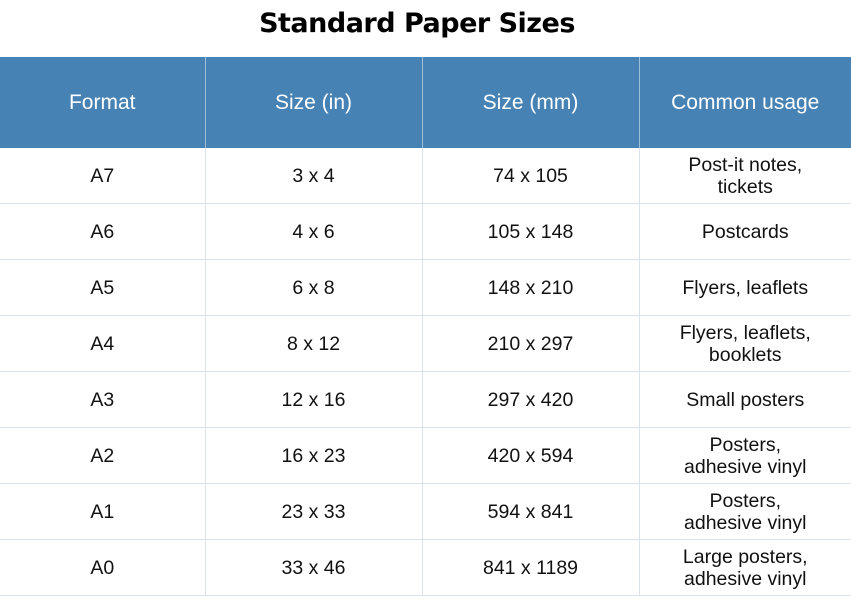 This screenshot has width=851, height=600. Describe the element at coordinates (313, 176) in the screenshot. I see `cell-size-in: 3 x 4` at that location.